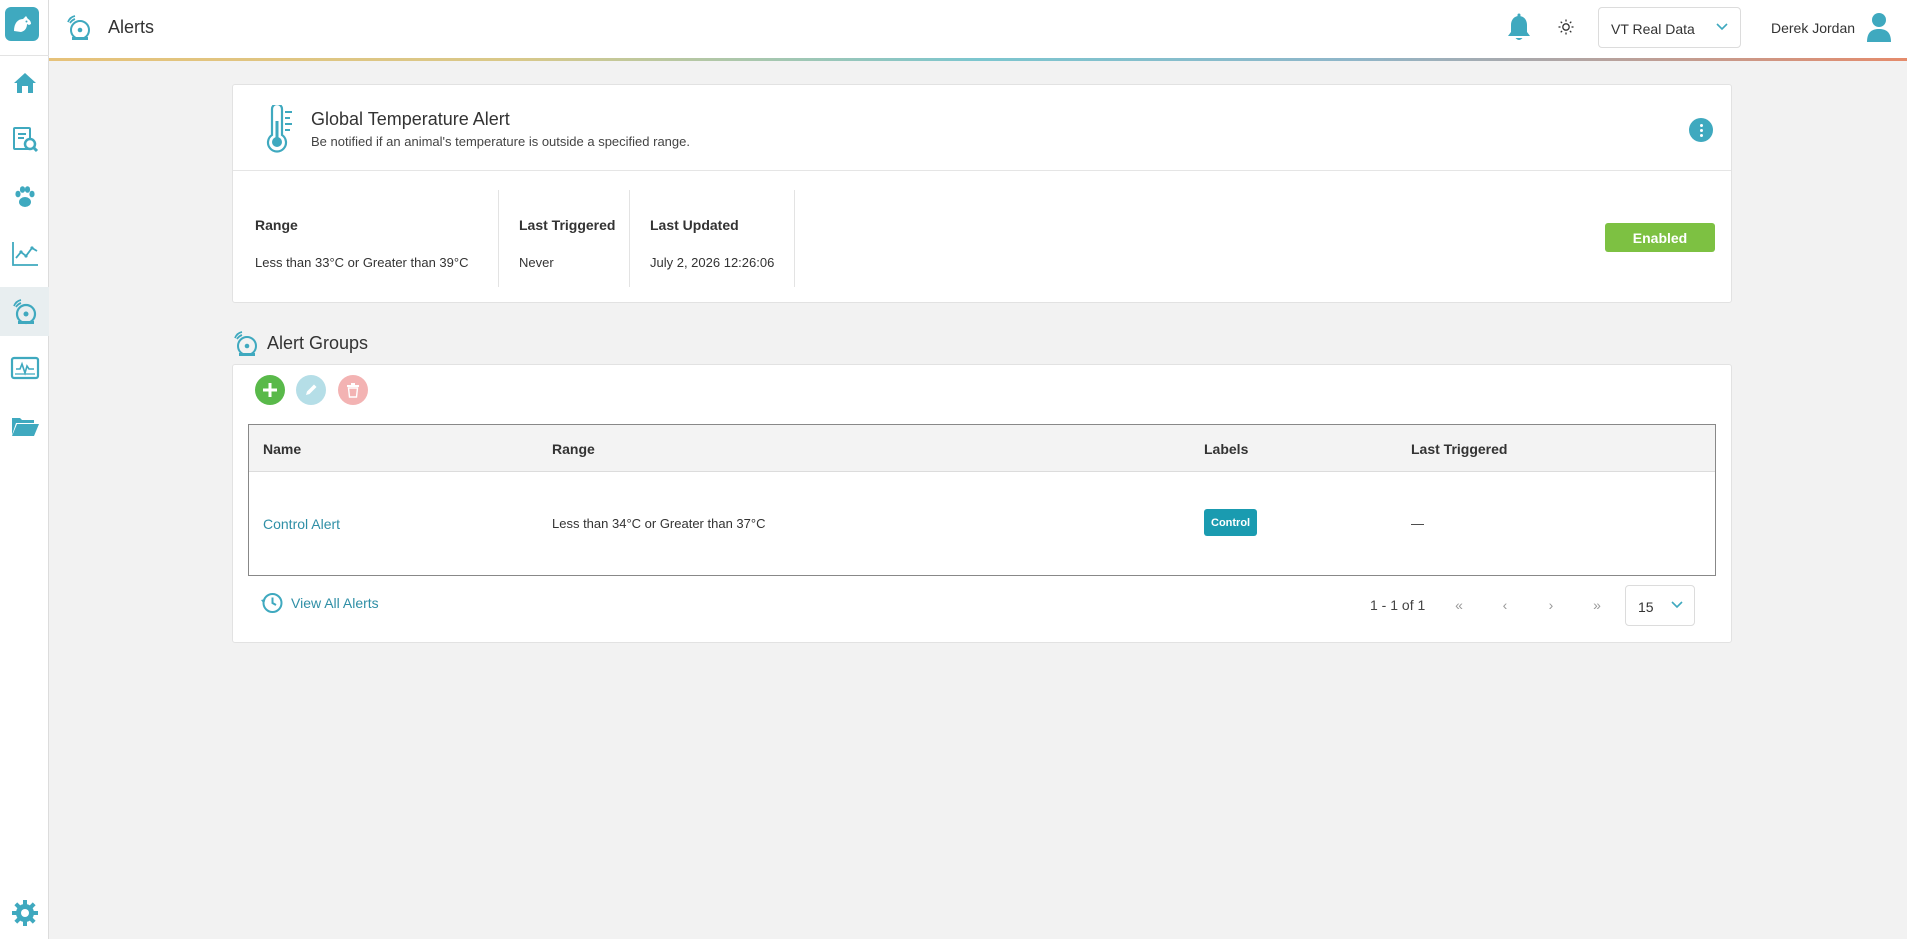 This screenshot has width=1907, height=939. I want to click on sidebar-item-animals, so click(24, 196).